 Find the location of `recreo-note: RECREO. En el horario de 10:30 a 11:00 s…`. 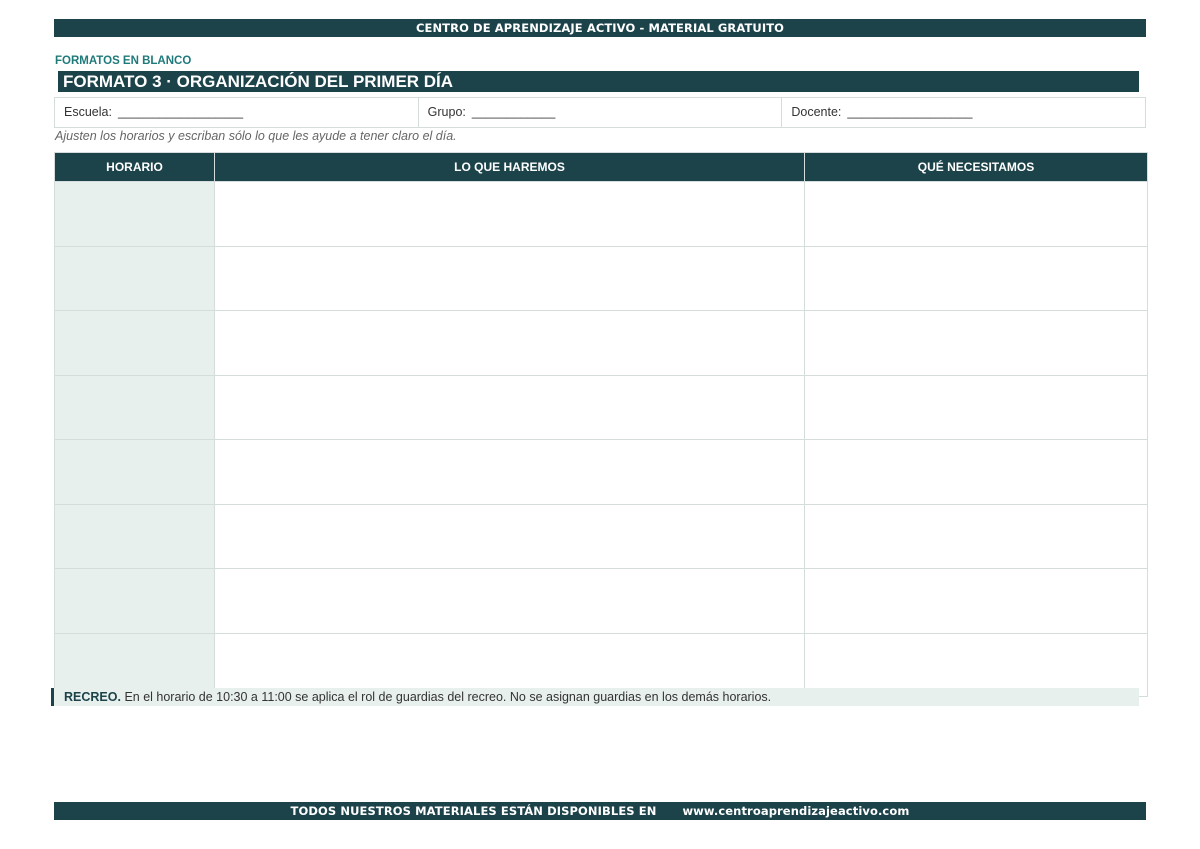

recreo-note: RECREO. En el horario de 10:30 a 11:00 s… is located at coordinates (595, 697).